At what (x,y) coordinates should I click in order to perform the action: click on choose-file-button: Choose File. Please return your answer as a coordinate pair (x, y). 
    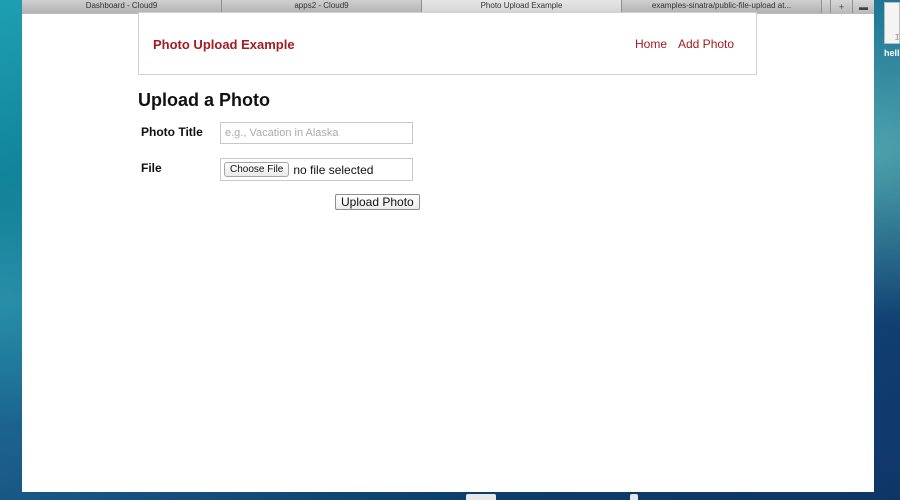
    Looking at the image, I should click on (257, 169).